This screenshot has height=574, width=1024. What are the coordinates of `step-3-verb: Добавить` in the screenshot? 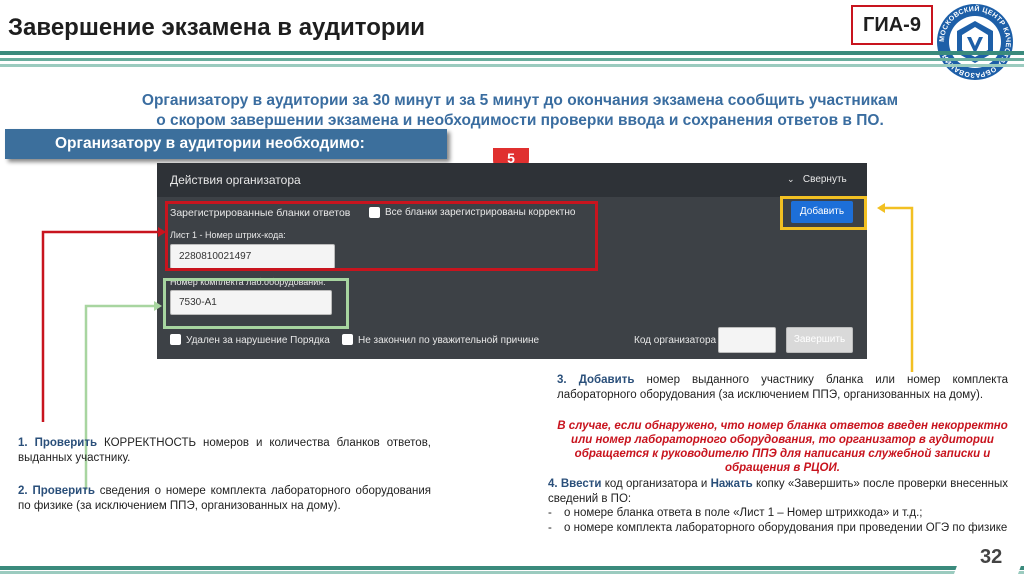 It's located at (606, 380).